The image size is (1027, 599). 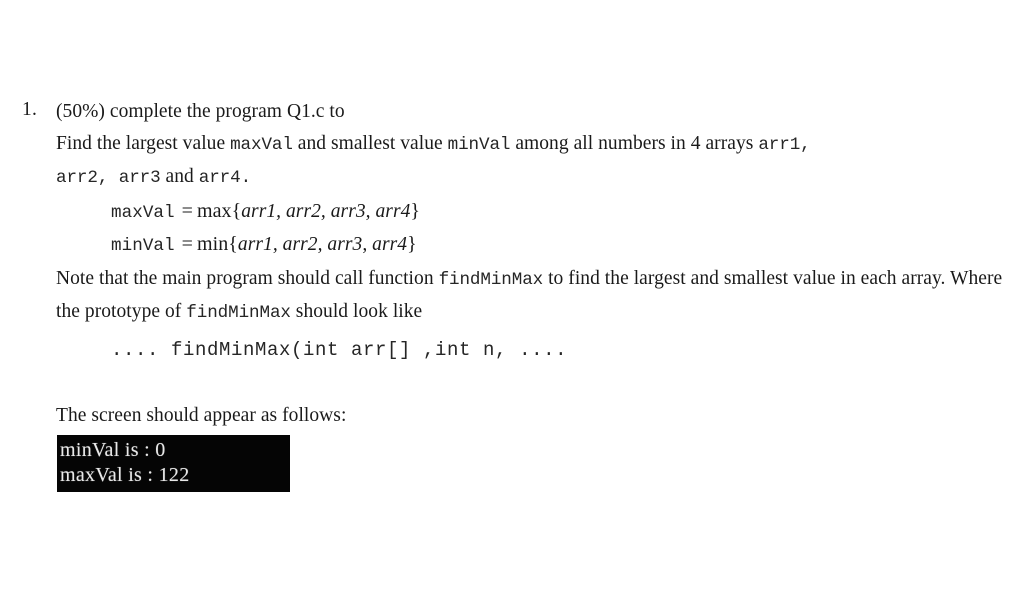 I want to click on equation-arg-max-4: arr4, so click(x=393, y=211).